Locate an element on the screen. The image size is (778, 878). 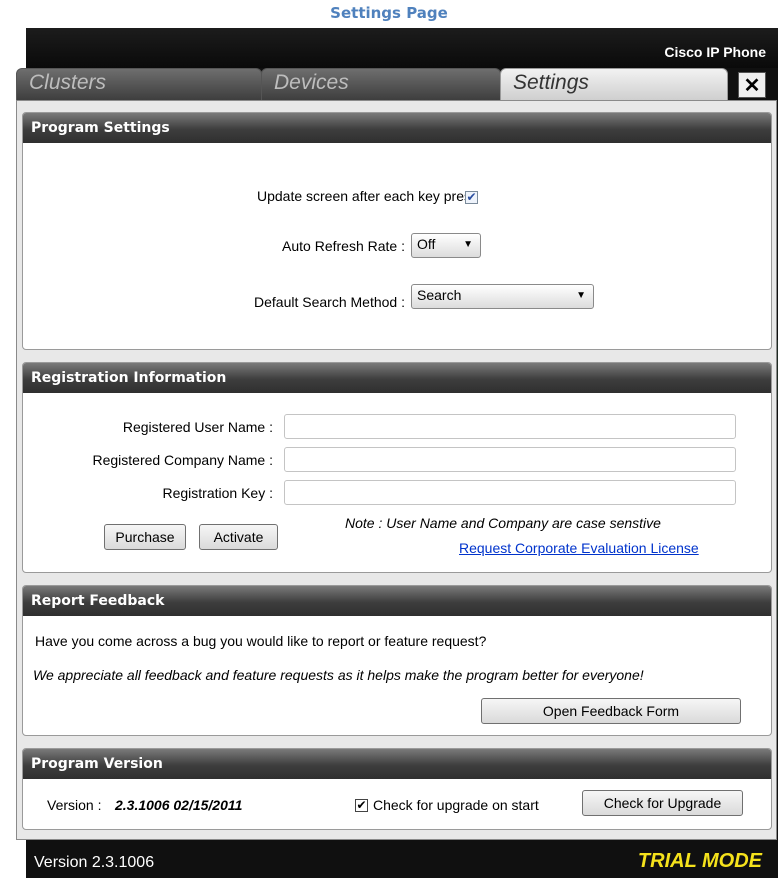
close-icon: ✕ is located at coordinates (752, 85).